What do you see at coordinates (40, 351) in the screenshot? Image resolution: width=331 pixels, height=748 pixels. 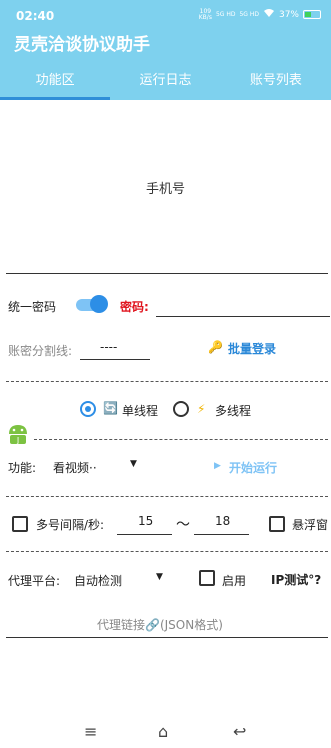 I see `separator-label: 账密分割线:` at bounding box center [40, 351].